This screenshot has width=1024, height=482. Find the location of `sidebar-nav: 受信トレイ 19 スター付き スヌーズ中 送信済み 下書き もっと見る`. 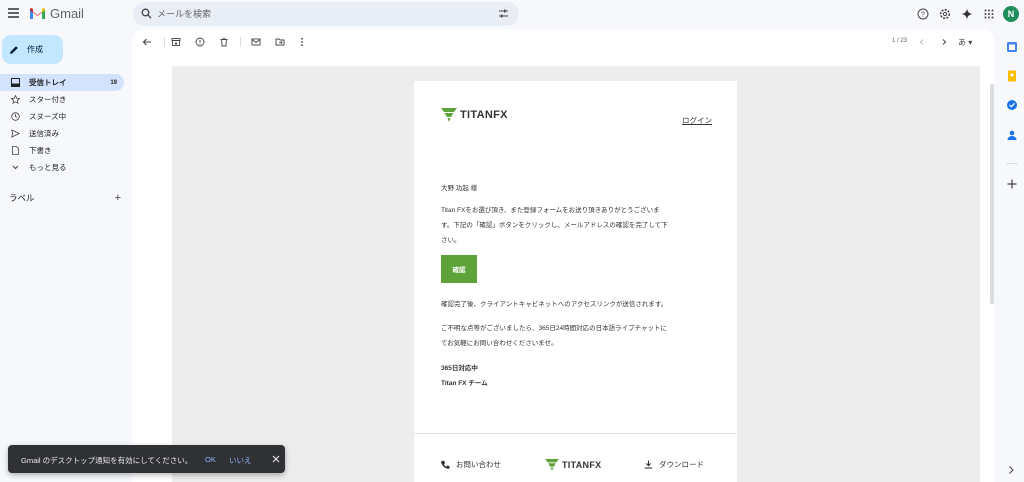

sidebar-nav: 受信トレイ 19 スター付き スヌーズ中 送信済み 下書き もっと見る is located at coordinates (64, 125).